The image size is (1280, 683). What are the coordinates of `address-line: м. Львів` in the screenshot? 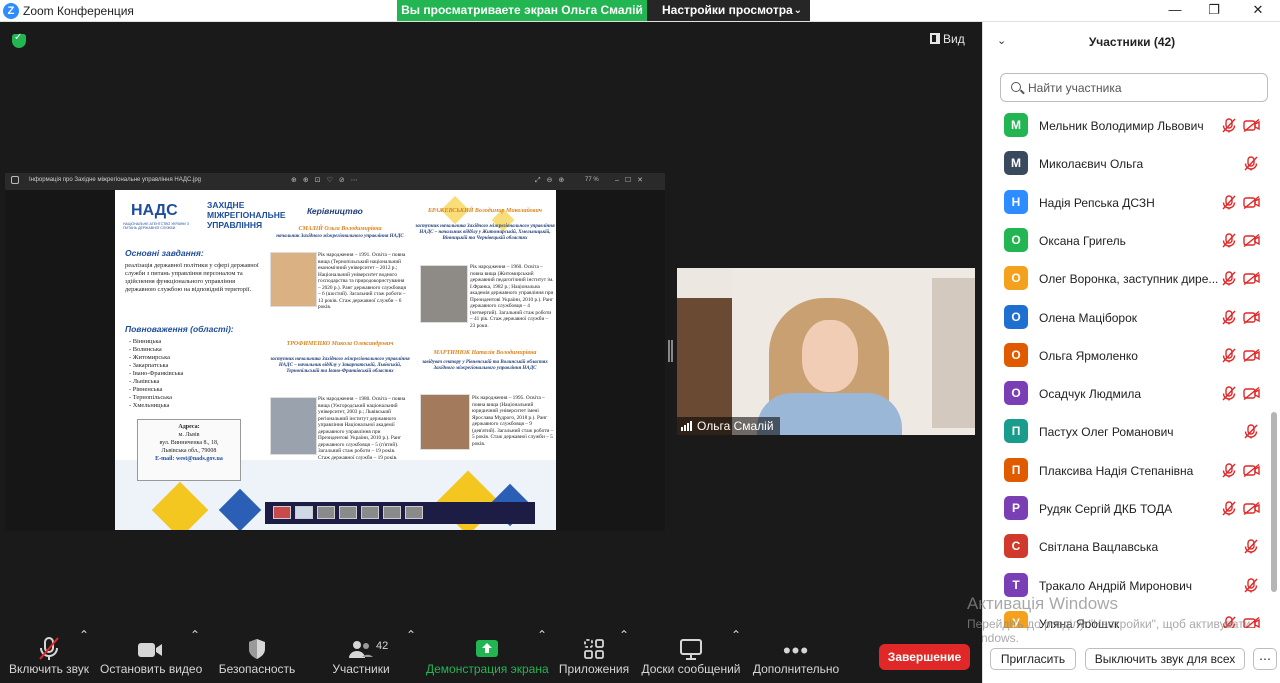 It's located at (189, 435).